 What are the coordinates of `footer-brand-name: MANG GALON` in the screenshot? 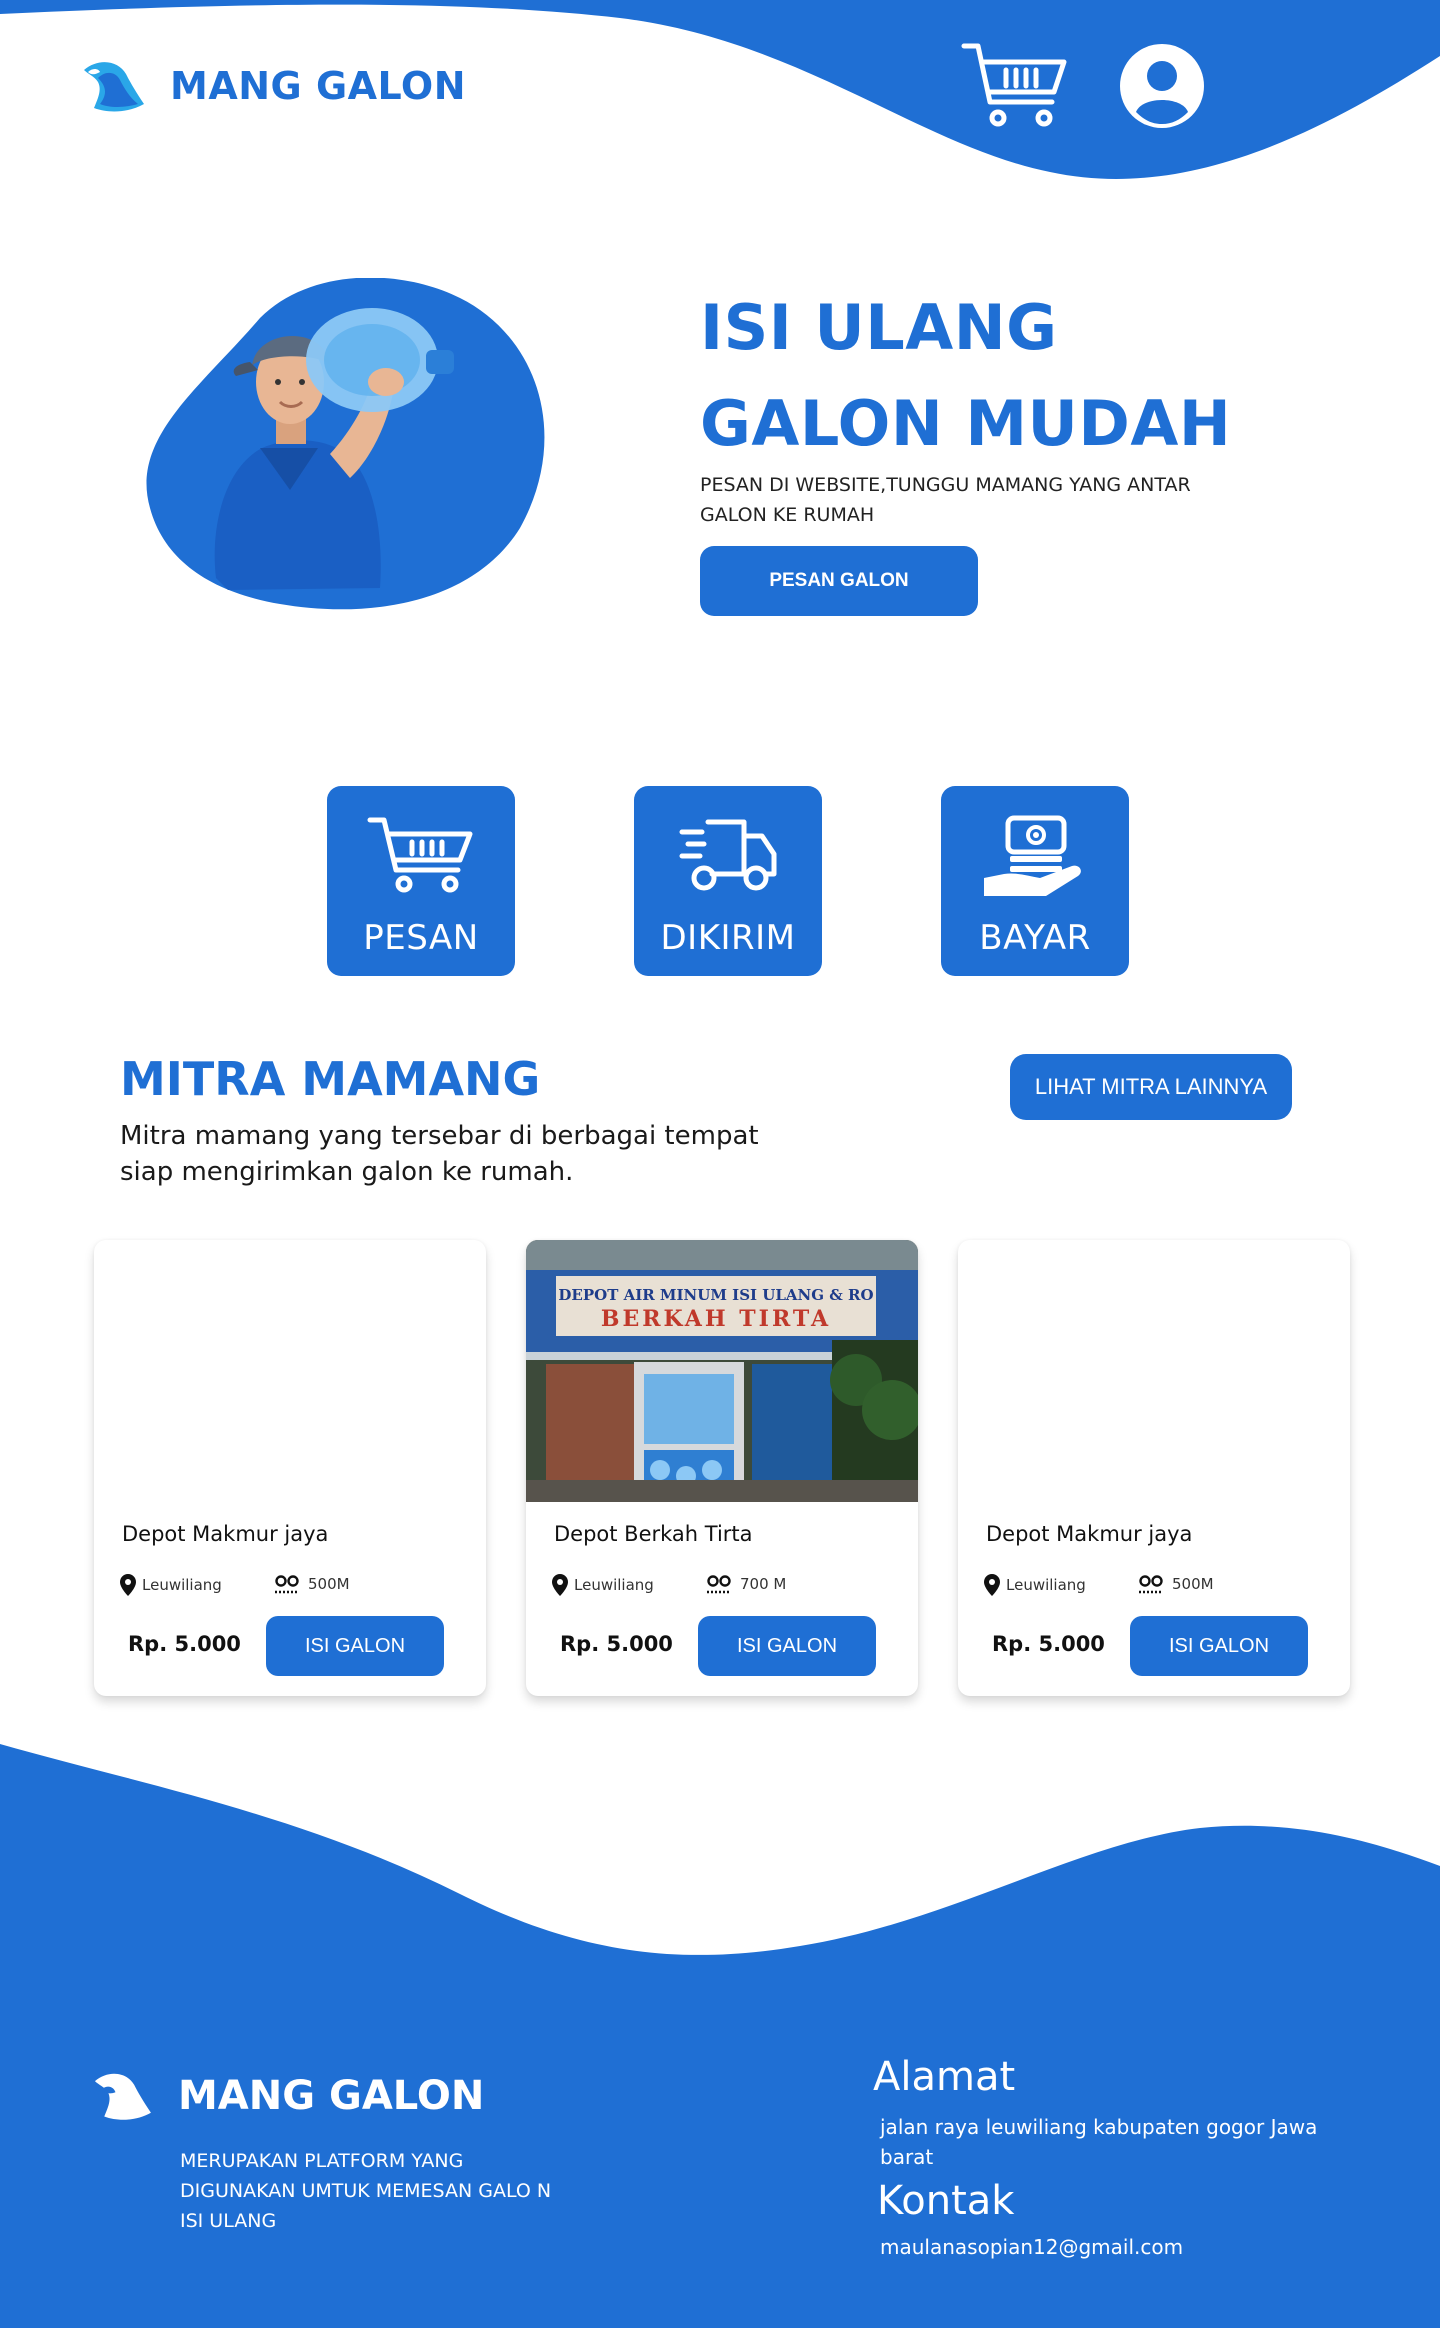 It's located at (331, 2096).